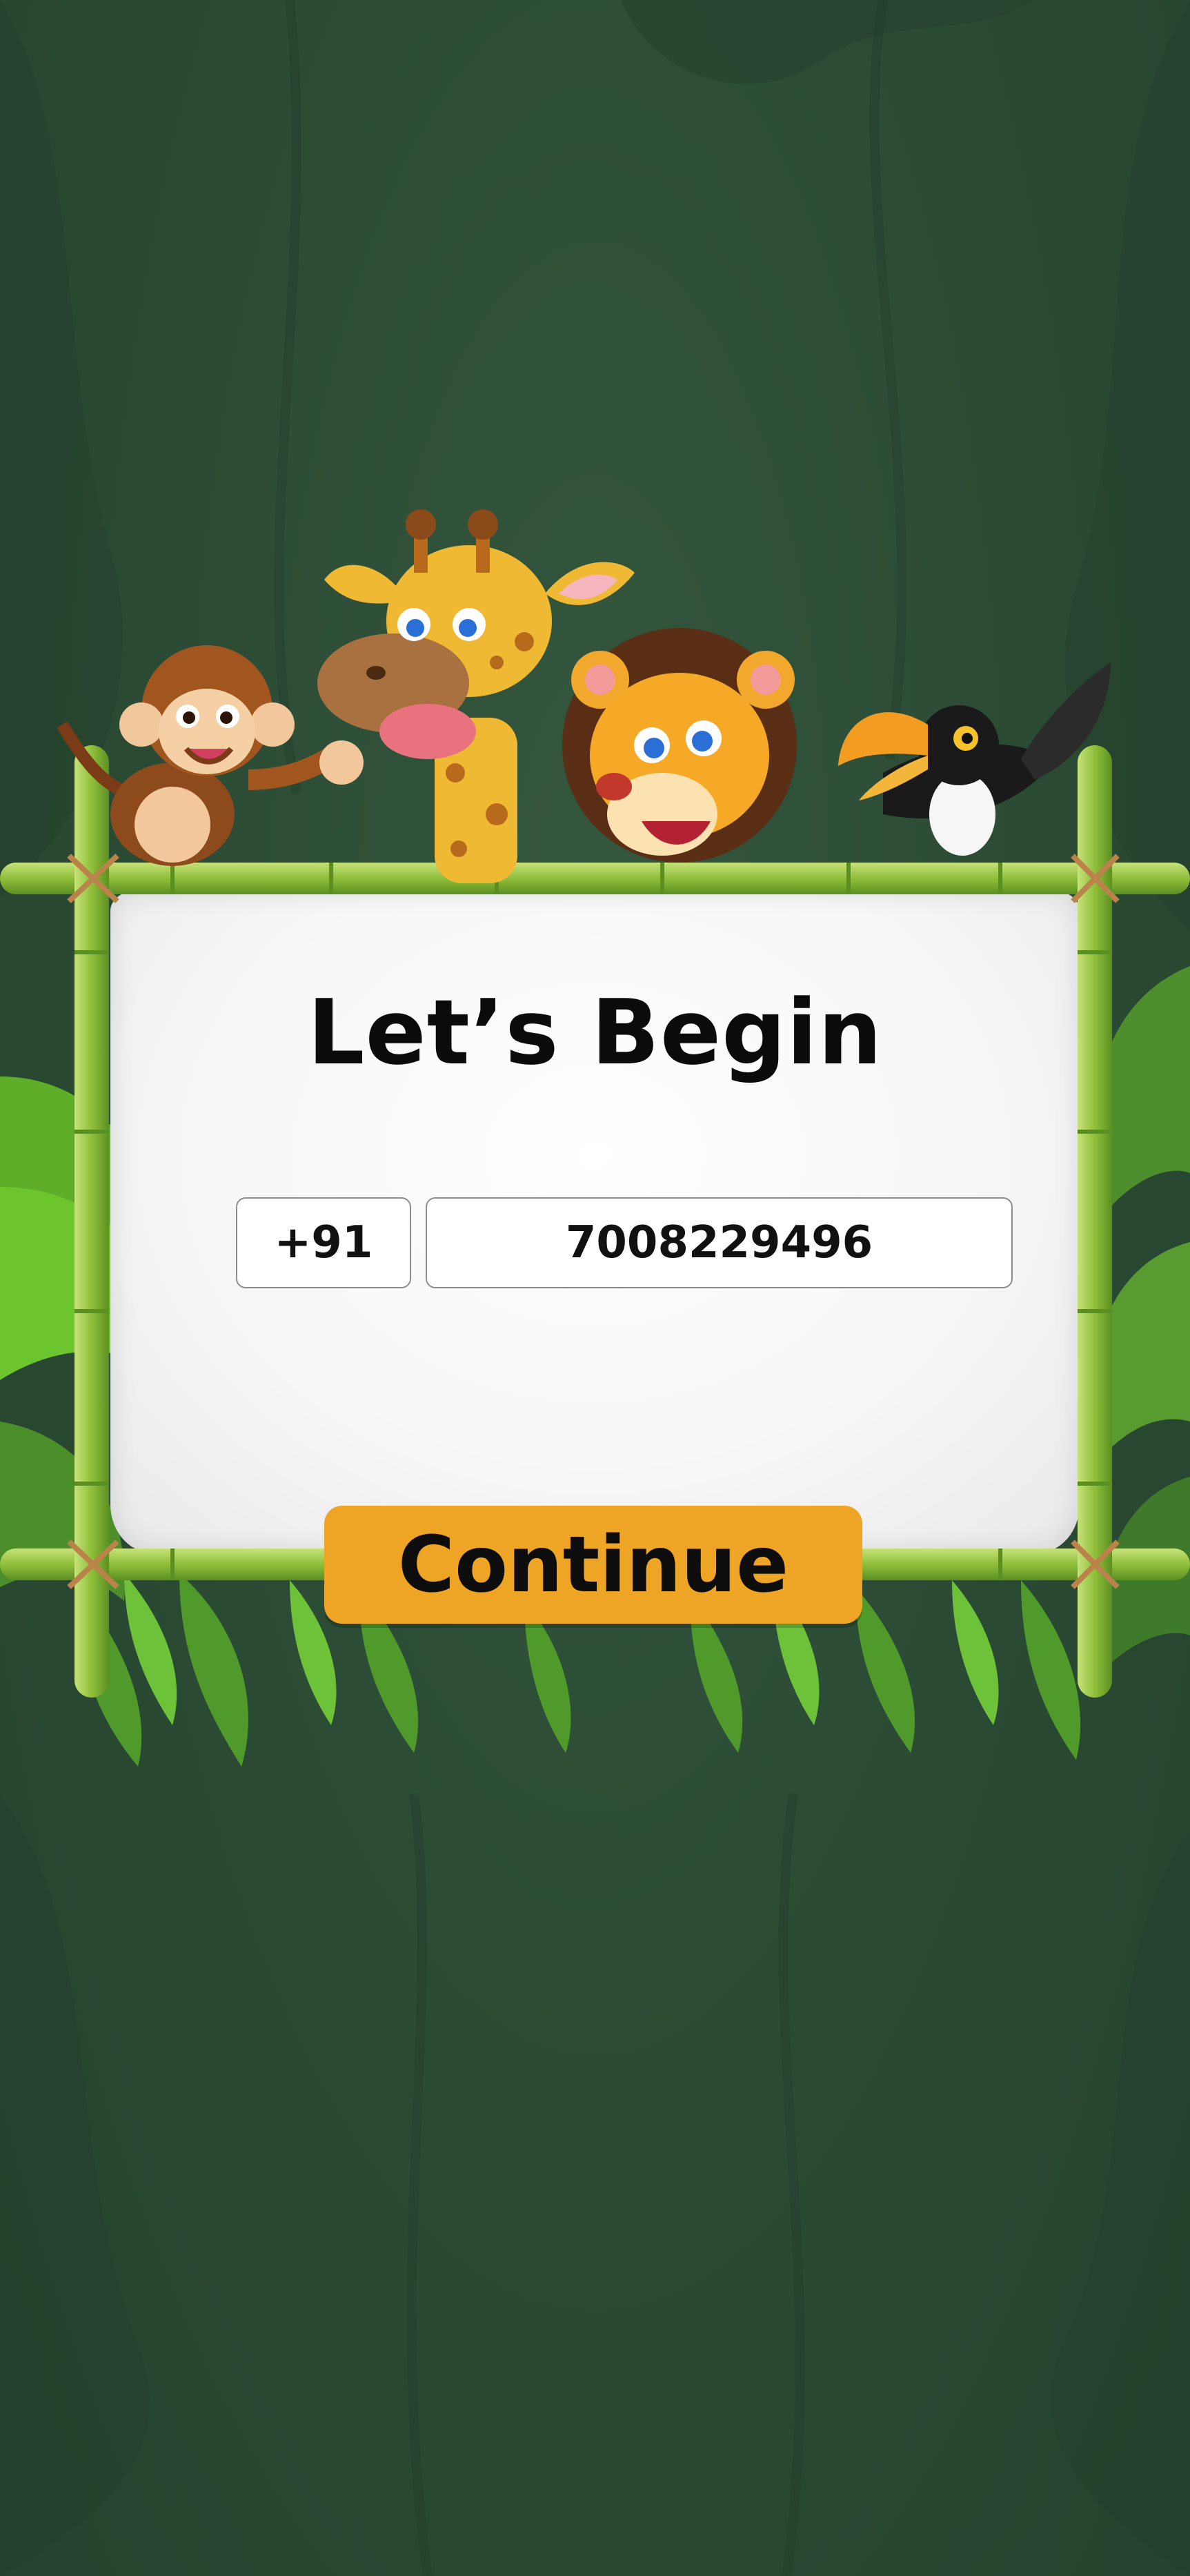 This screenshot has height=2576, width=1190. What do you see at coordinates (323, 1242) in the screenshot?
I see `country-code-field: +91` at bounding box center [323, 1242].